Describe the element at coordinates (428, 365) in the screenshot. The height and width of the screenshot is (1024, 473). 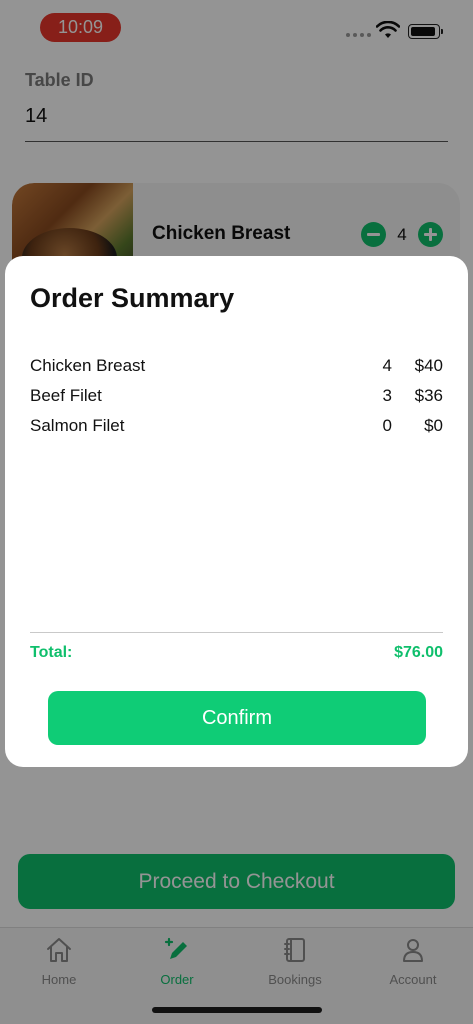
I see `summary-item-price: $40` at that location.